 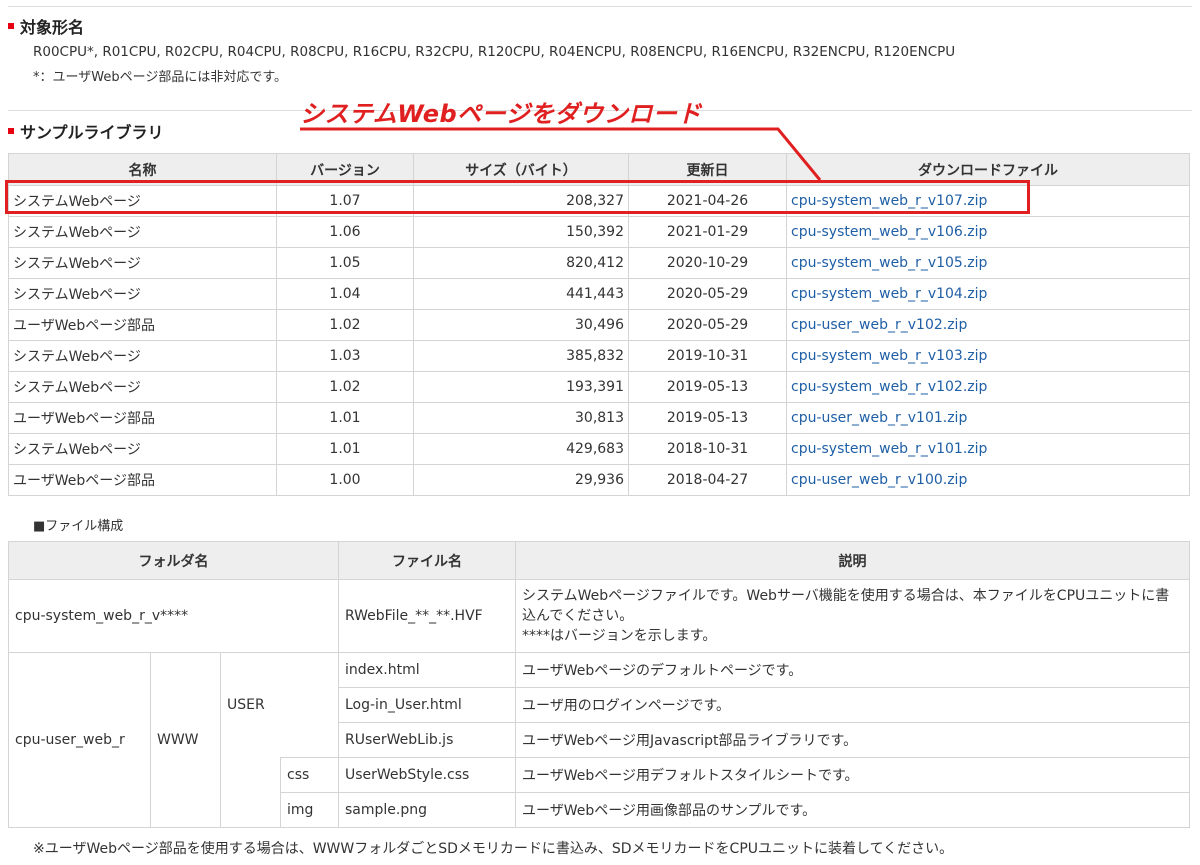 What do you see at coordinates (345, 356) in the screenshot?
I see `row-version: 1.03` at bounding box center [345, 356].